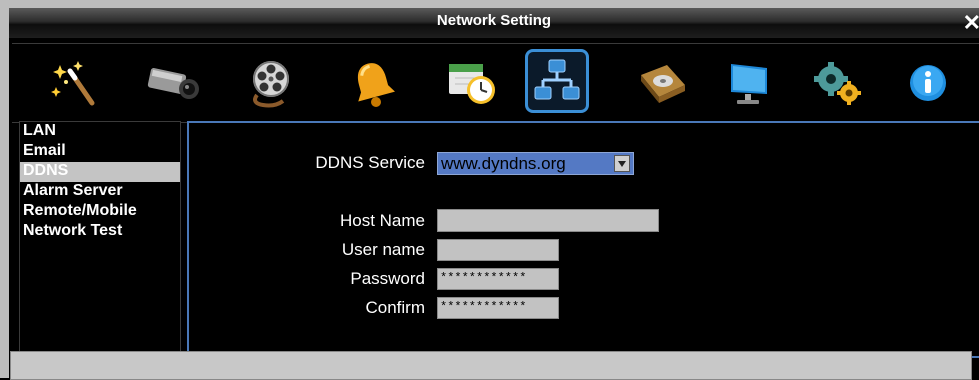  I want to click on monitor-icon, so click(748, 83).